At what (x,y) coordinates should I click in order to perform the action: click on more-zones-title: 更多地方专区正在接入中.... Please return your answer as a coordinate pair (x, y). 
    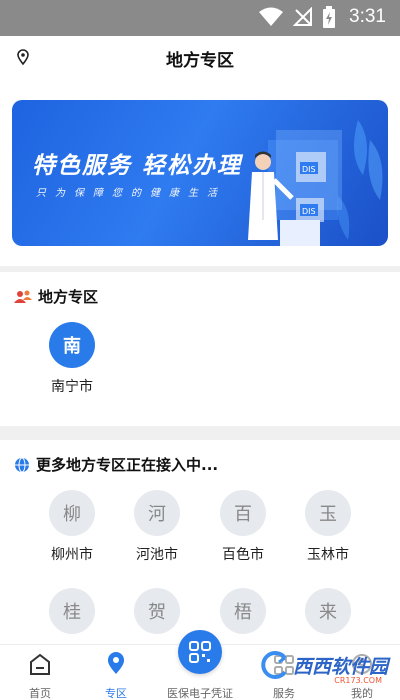
    Looking at the image, I should click on (127, 465).